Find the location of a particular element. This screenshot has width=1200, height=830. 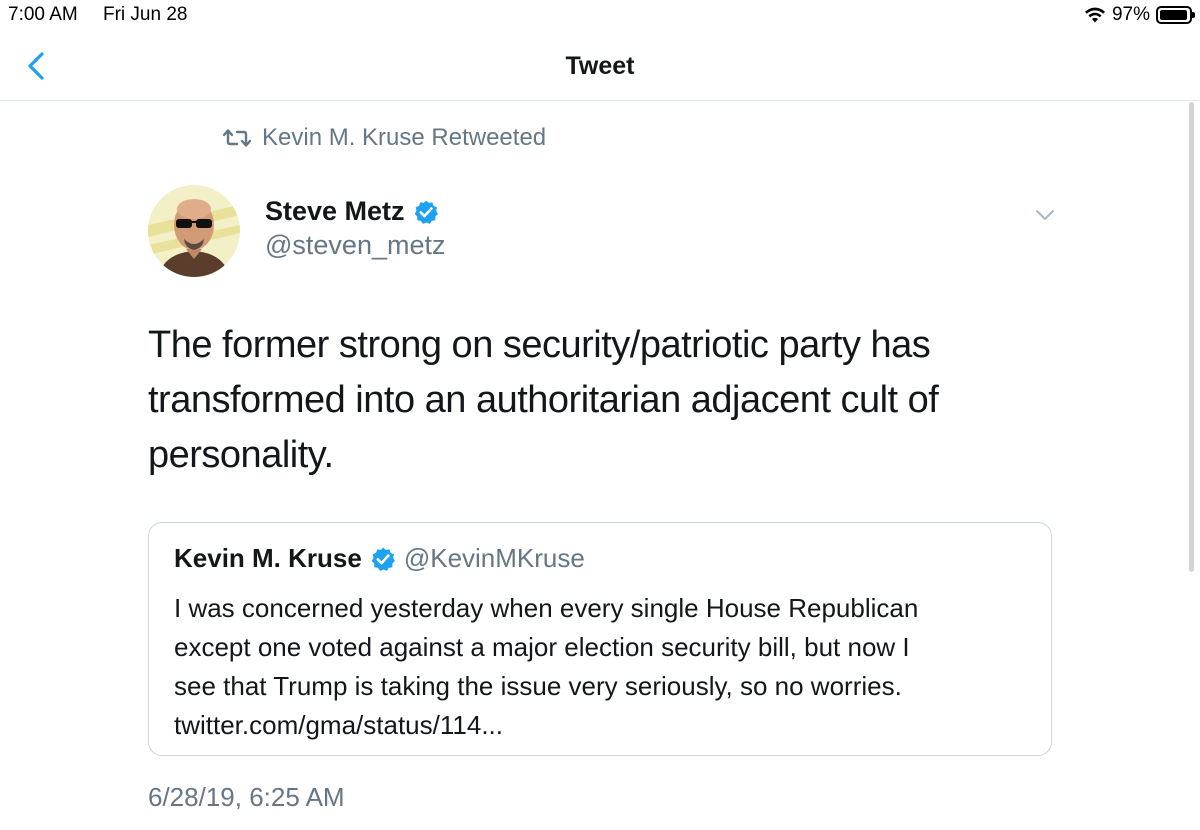

page-title: Tweet is located at coordinates (600, 66).